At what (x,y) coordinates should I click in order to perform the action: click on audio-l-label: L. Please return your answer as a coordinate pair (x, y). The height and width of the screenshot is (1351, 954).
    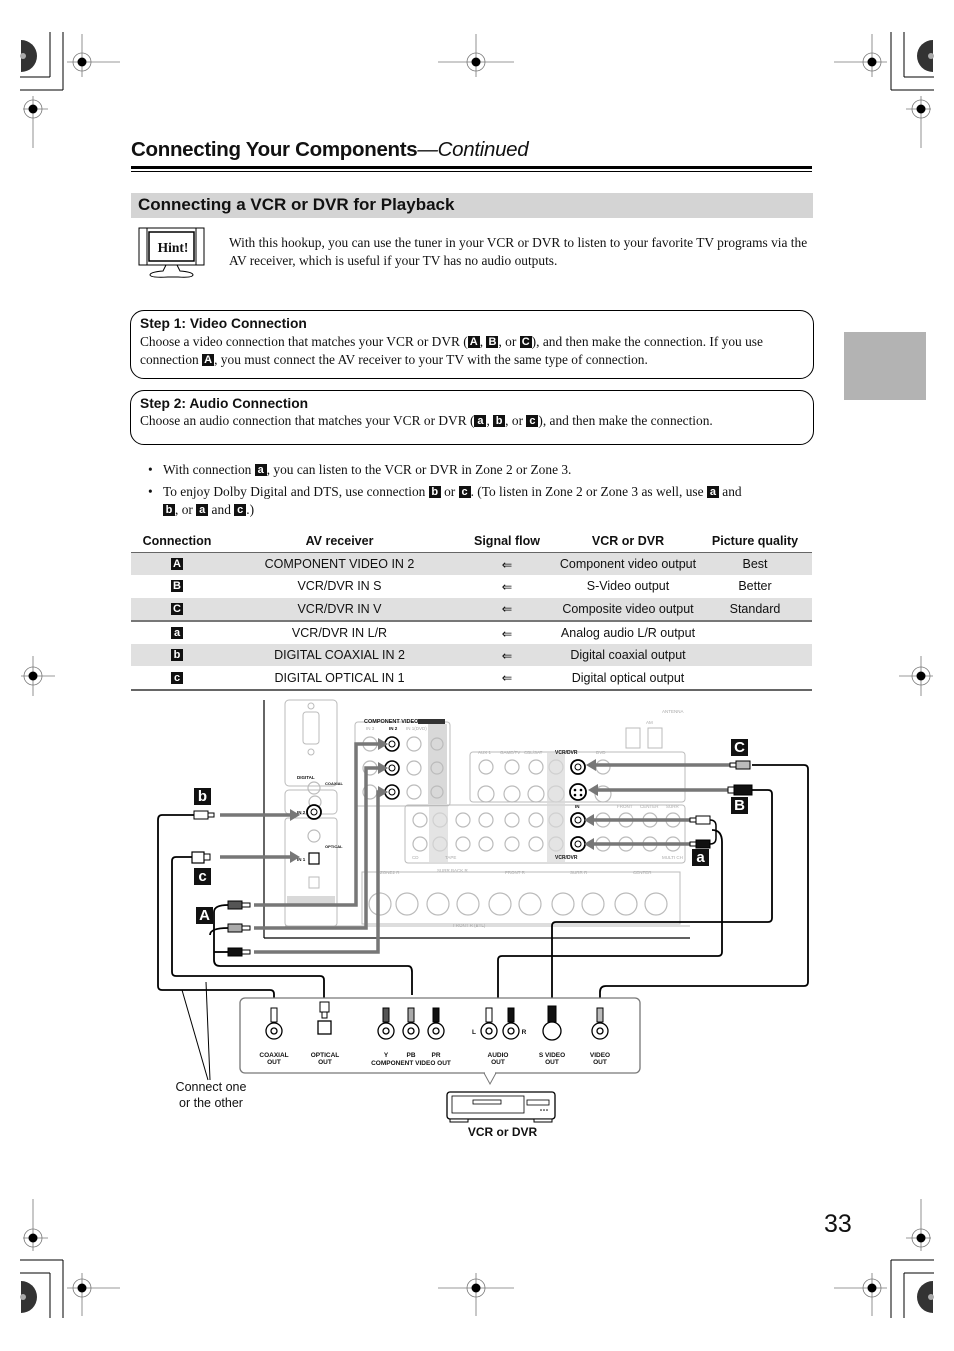
    Looking at the image, I should click on (474, 1032).